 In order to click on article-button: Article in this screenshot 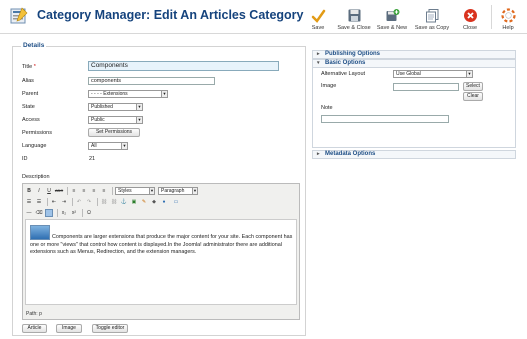, I will do `click(34, 328)`.